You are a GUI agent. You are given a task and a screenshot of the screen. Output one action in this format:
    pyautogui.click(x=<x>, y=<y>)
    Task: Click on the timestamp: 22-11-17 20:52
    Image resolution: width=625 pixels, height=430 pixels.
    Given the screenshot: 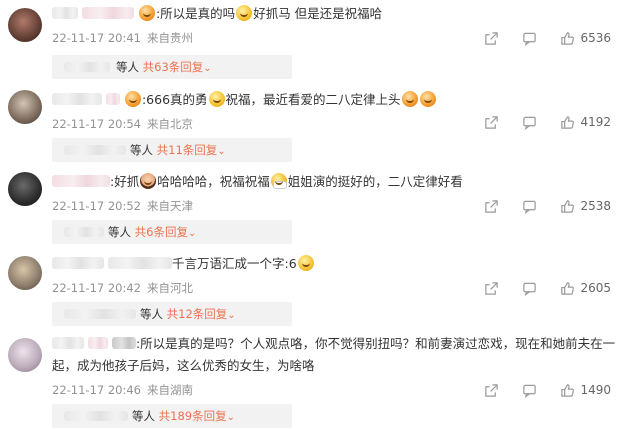 What is the action you would take?
    pyautogui.click(x=96, y=206)
    